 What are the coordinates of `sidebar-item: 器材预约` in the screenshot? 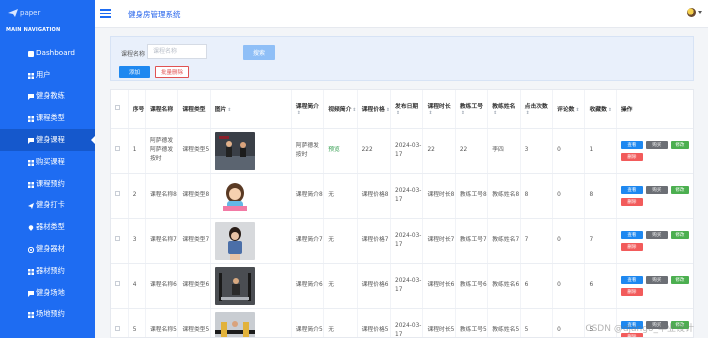 It's located at (47, 271).